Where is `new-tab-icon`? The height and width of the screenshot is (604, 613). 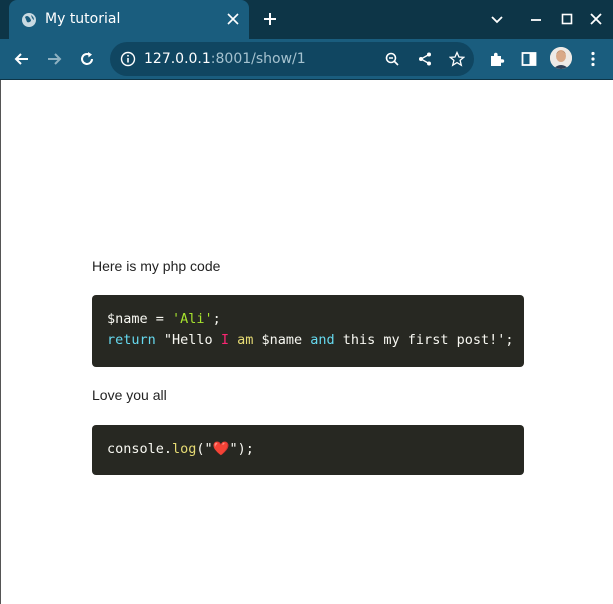 new-tab-icon is located at coordinates (270, 19).